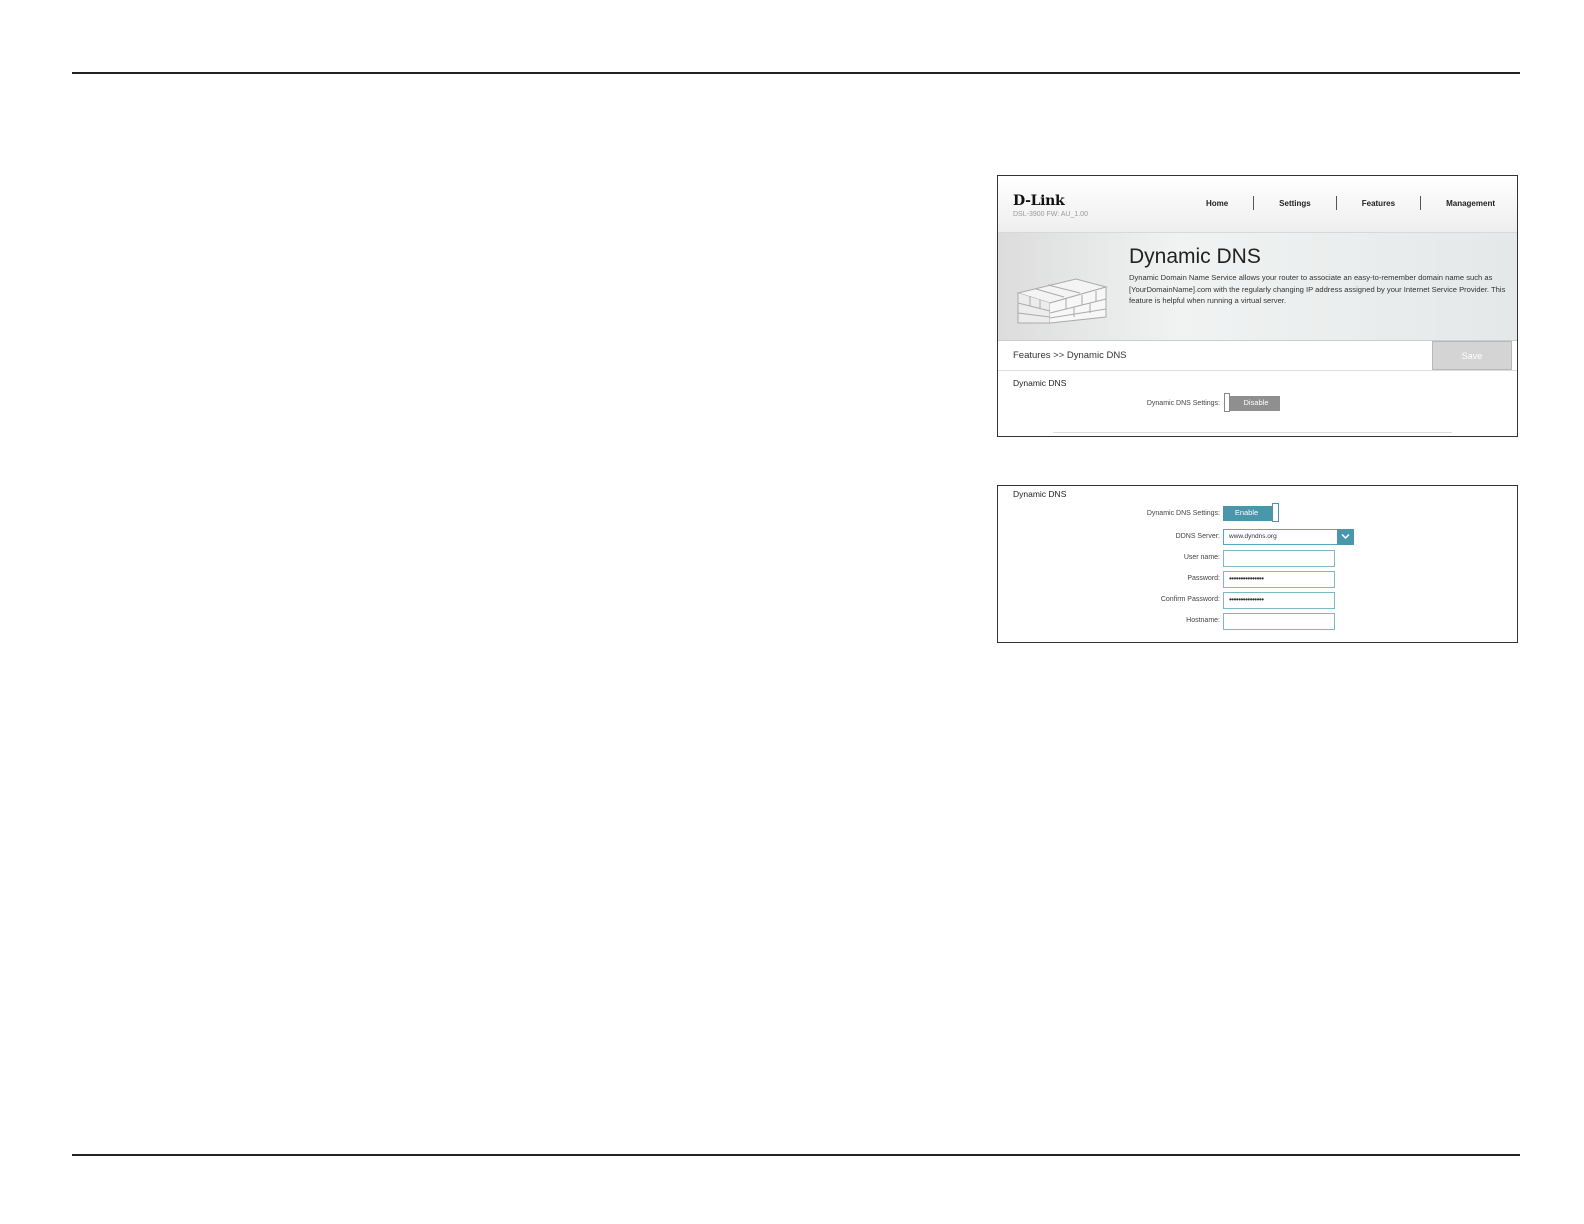 This screenshot has width=1584, height=1224. Describe the element at coordinates (1217, 203) in the screenshot. I see `nav-home: Home` at that location.